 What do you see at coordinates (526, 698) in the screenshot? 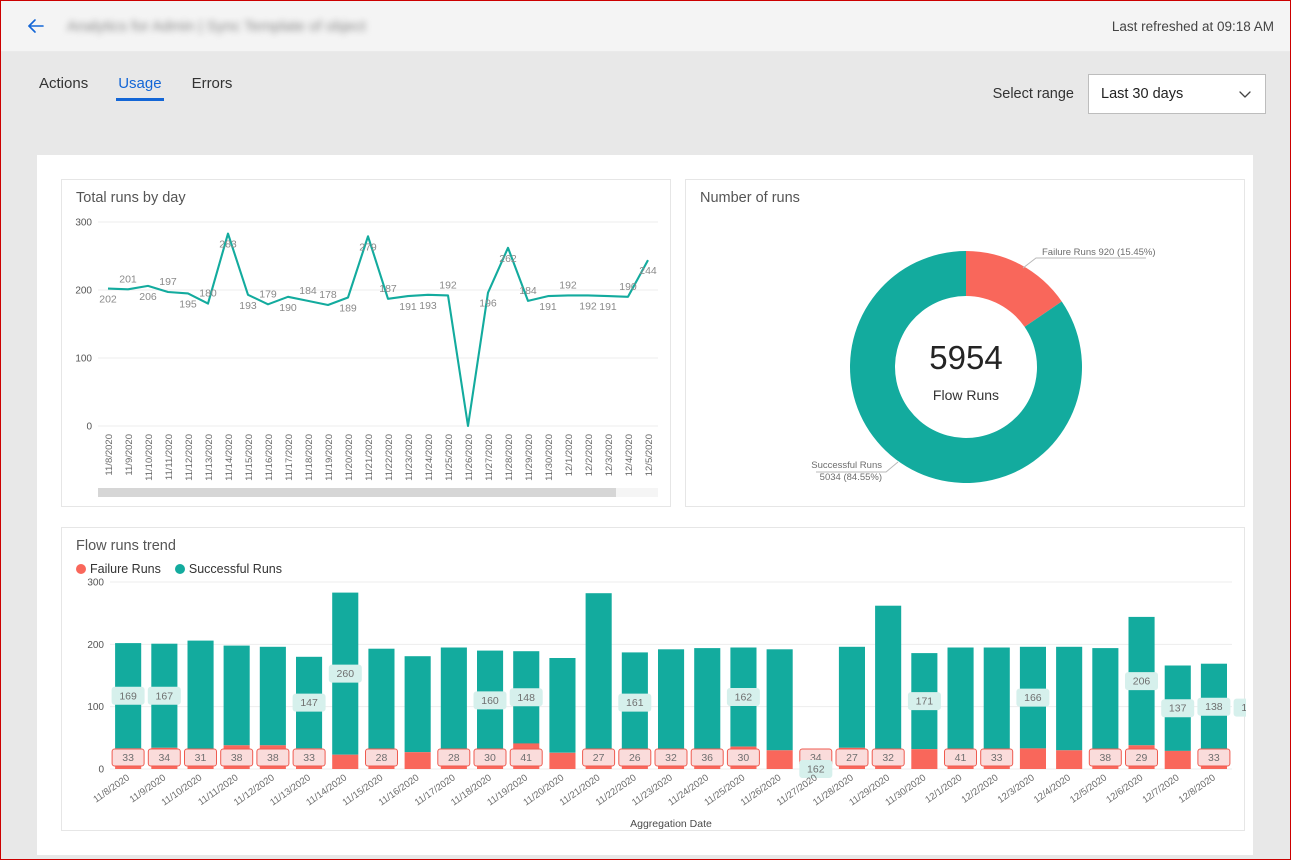
I see `svg-text: 148` at bounding box center [526, 698].